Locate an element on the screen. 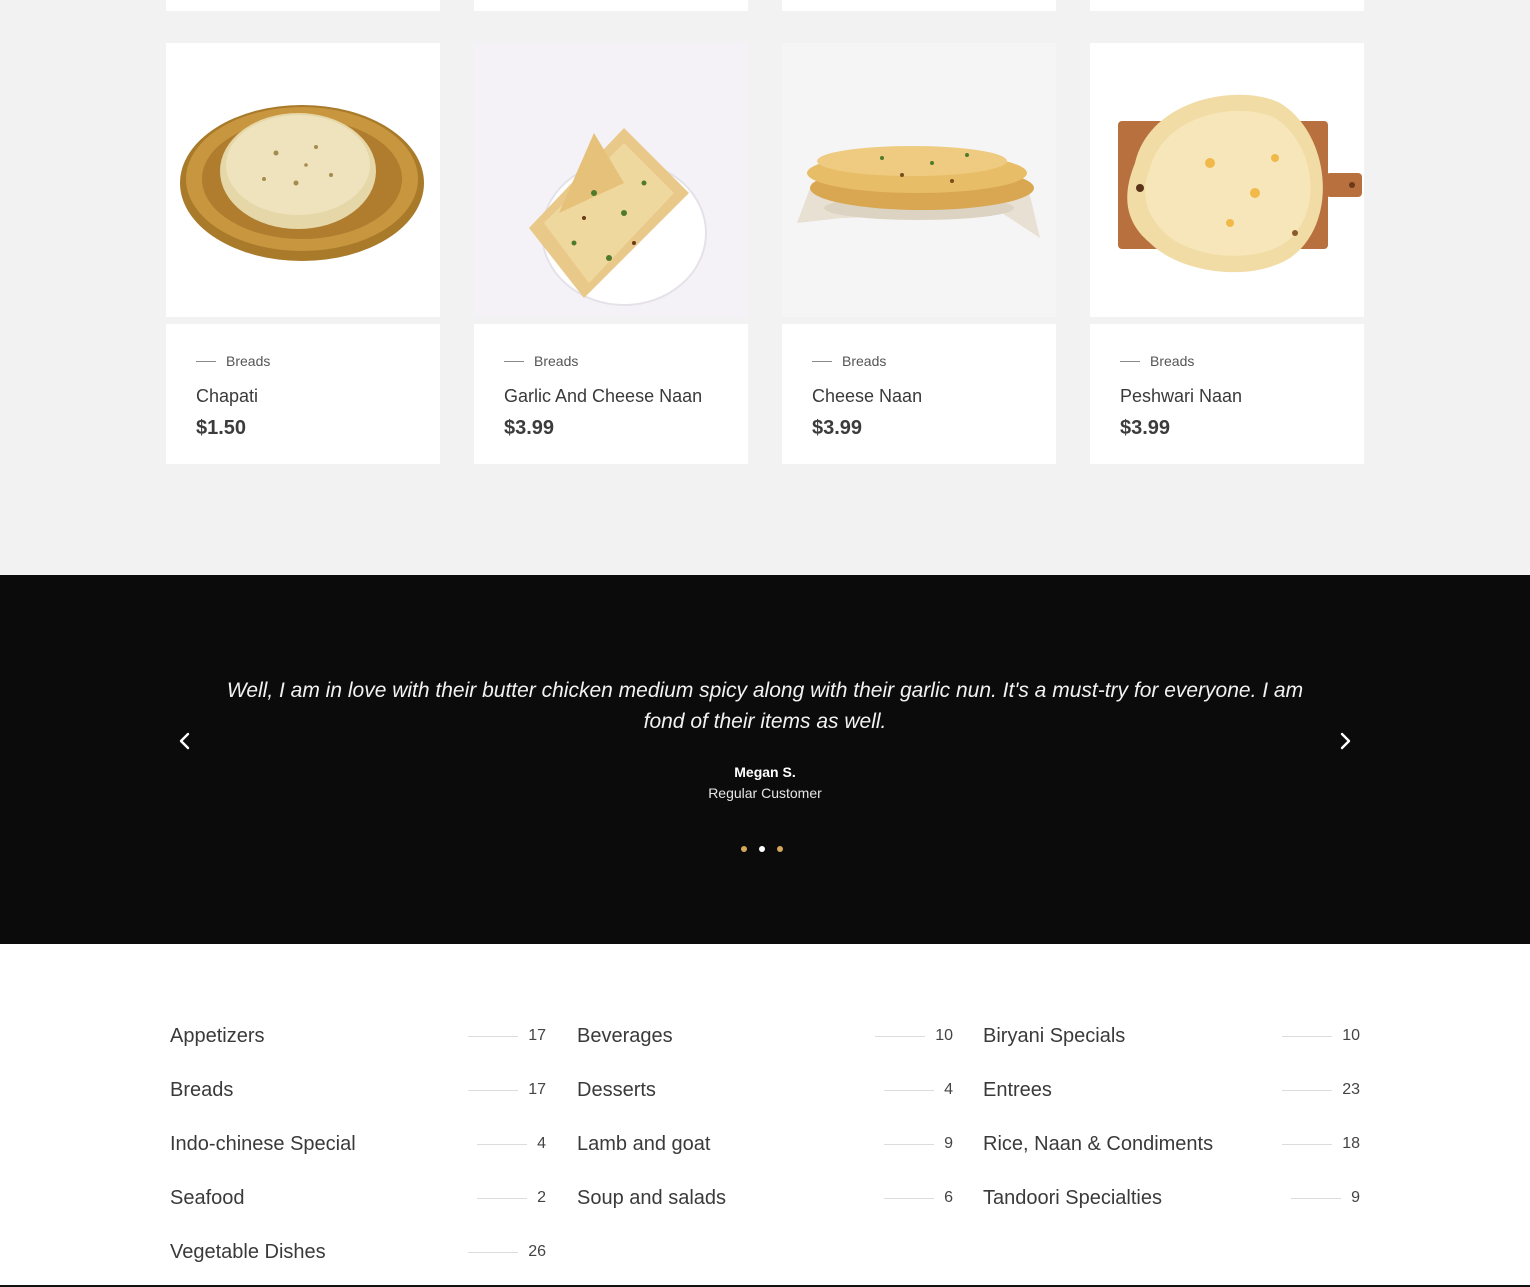 The image size is (1530, 1287). category-name: Biryani Specials is located at coordinates (1054, 1035).